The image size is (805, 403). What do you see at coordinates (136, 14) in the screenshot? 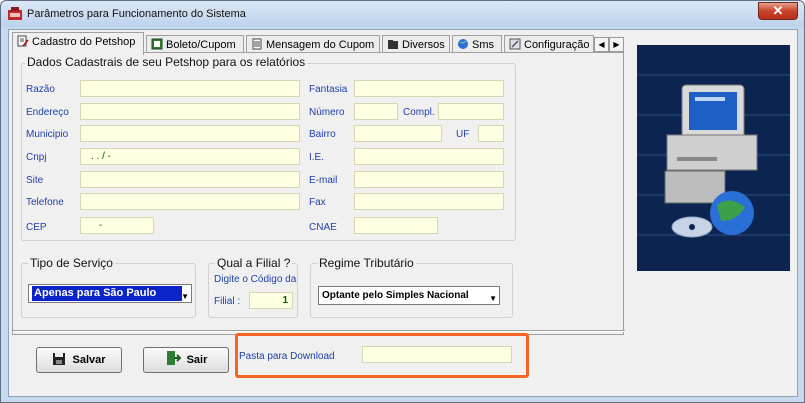
I see `window-title: Parâmetros para Funcionamento do Sistema` at bounding box center [136, 14].